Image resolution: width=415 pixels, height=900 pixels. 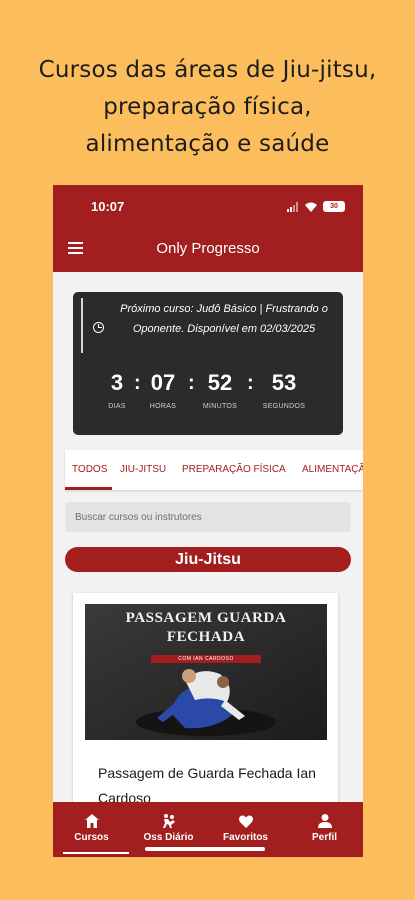 I want to click on wifi-icon, so click(x=311, y=207).